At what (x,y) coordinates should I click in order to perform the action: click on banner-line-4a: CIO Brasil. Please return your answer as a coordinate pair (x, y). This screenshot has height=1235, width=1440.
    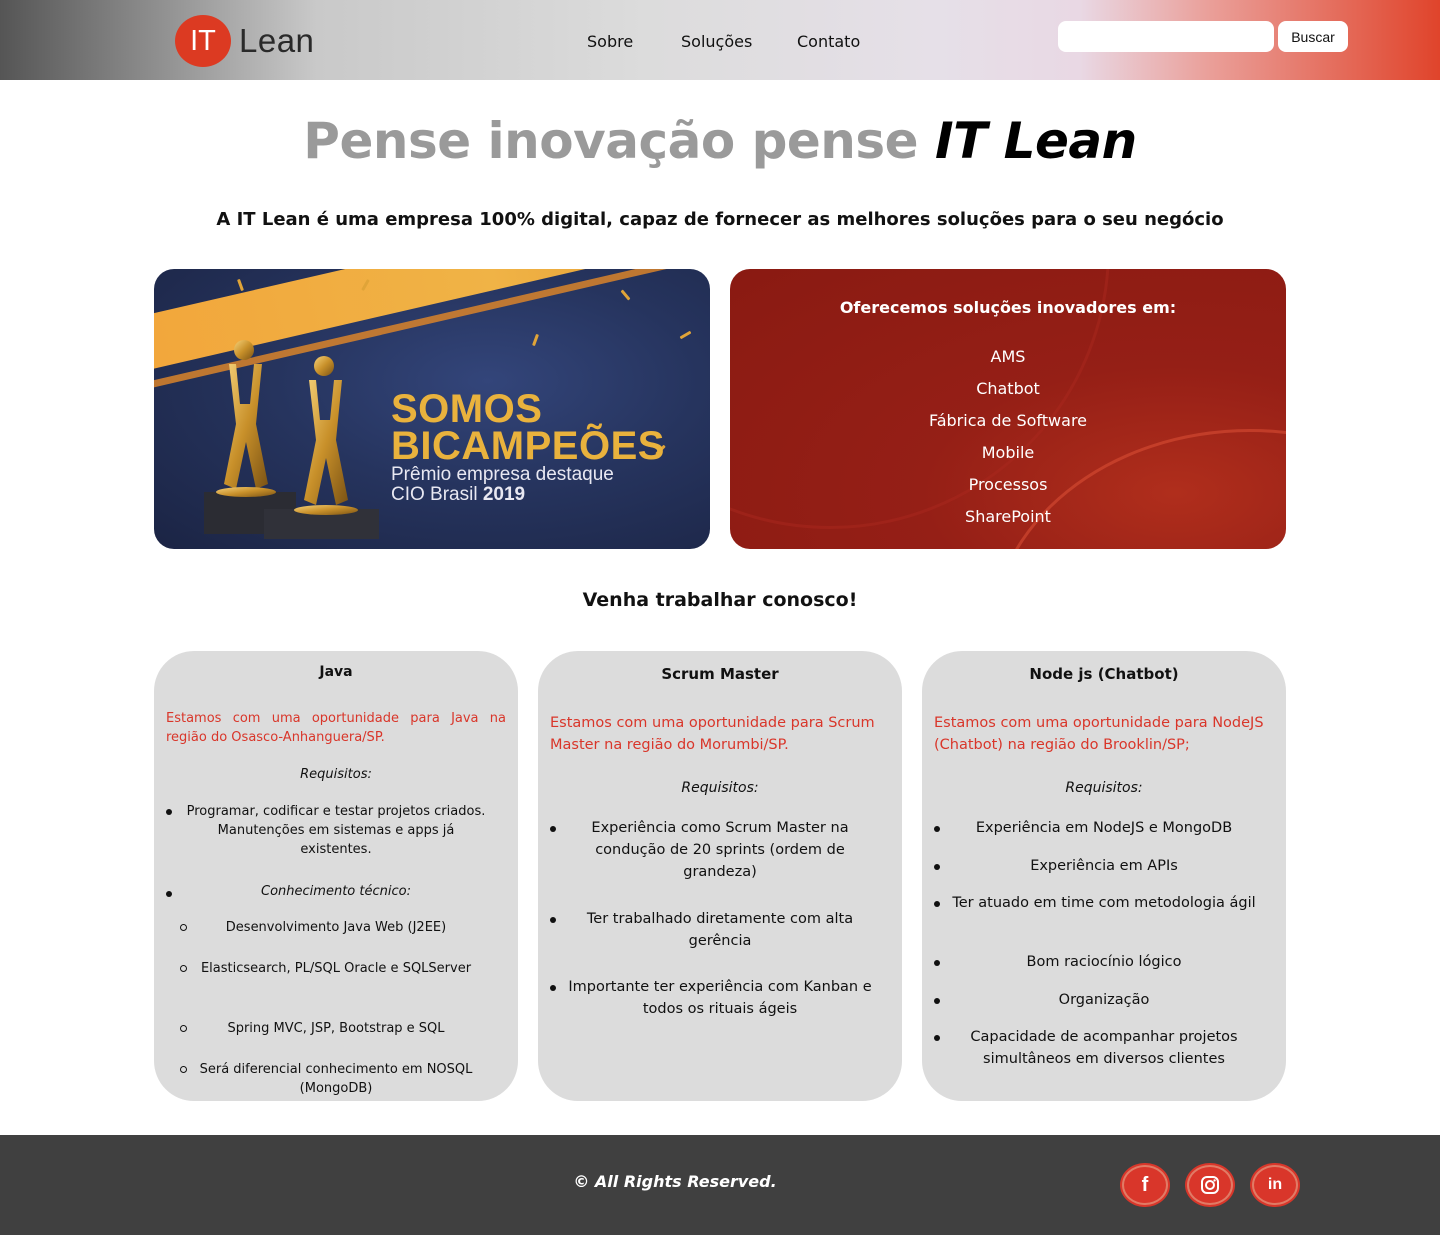
    Looking at the image, I should click on (437, 494).